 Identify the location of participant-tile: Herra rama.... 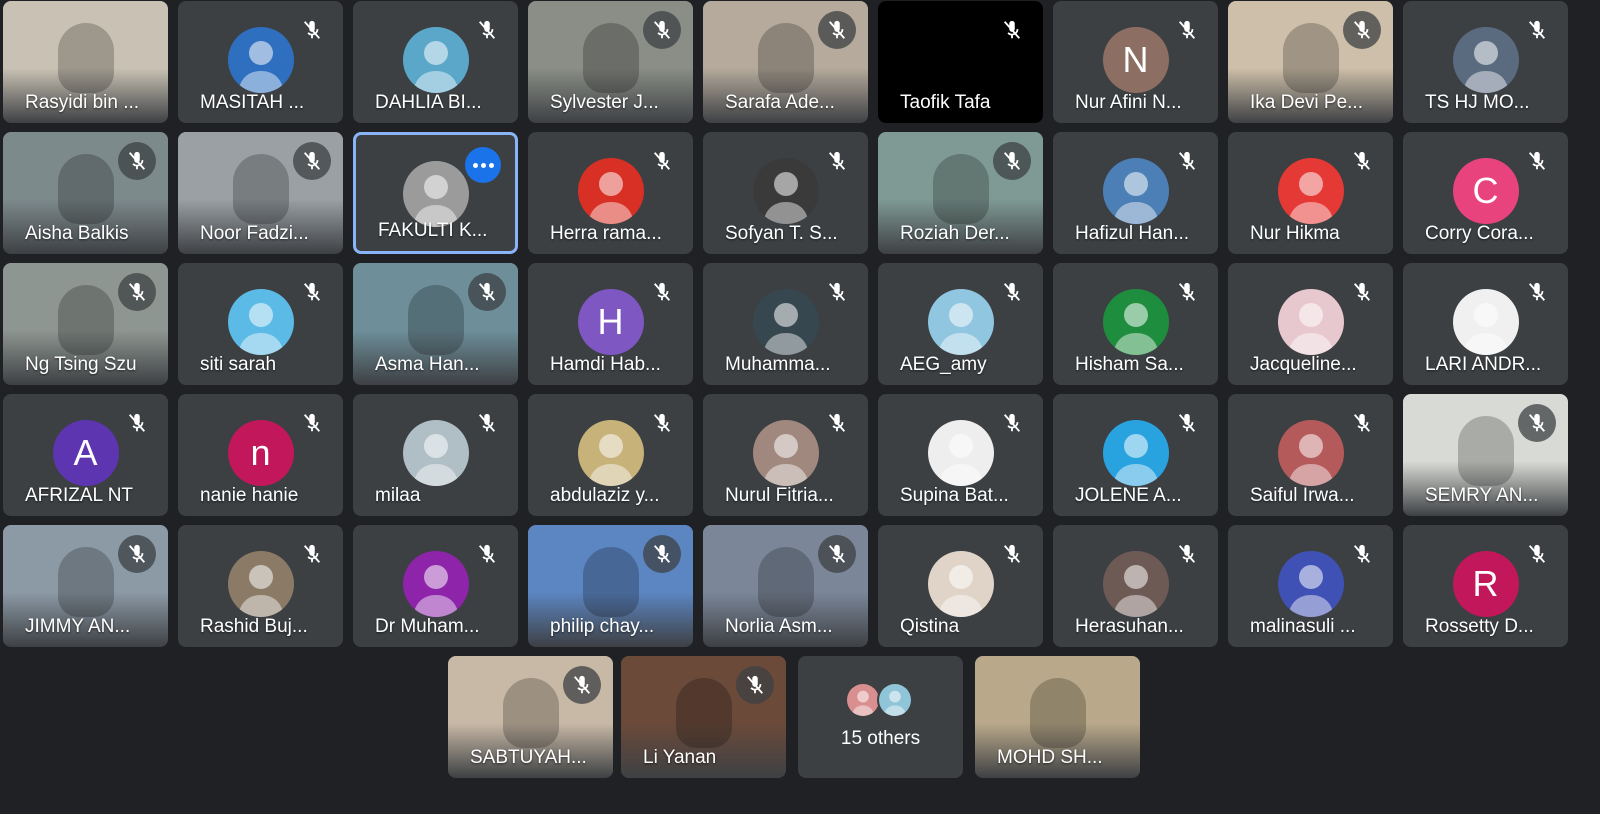
(610, 193).